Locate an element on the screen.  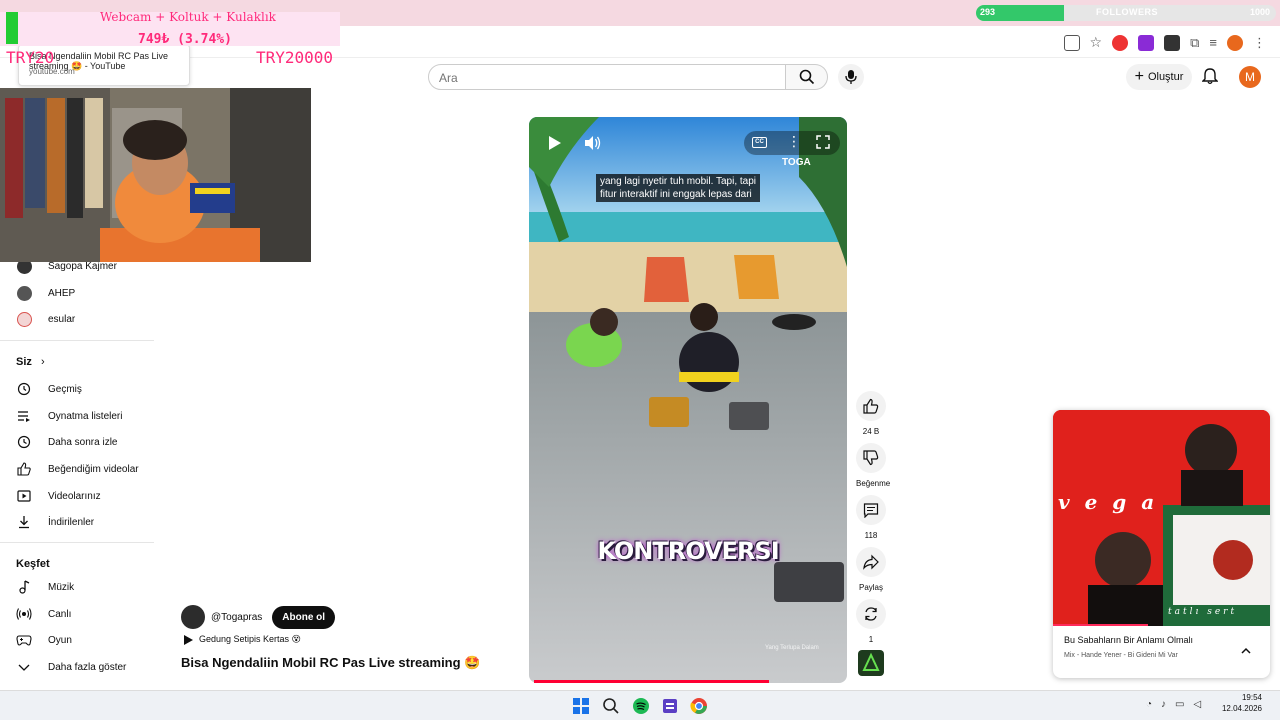
extension-dark-icon is located at coordinates (1172, 42).